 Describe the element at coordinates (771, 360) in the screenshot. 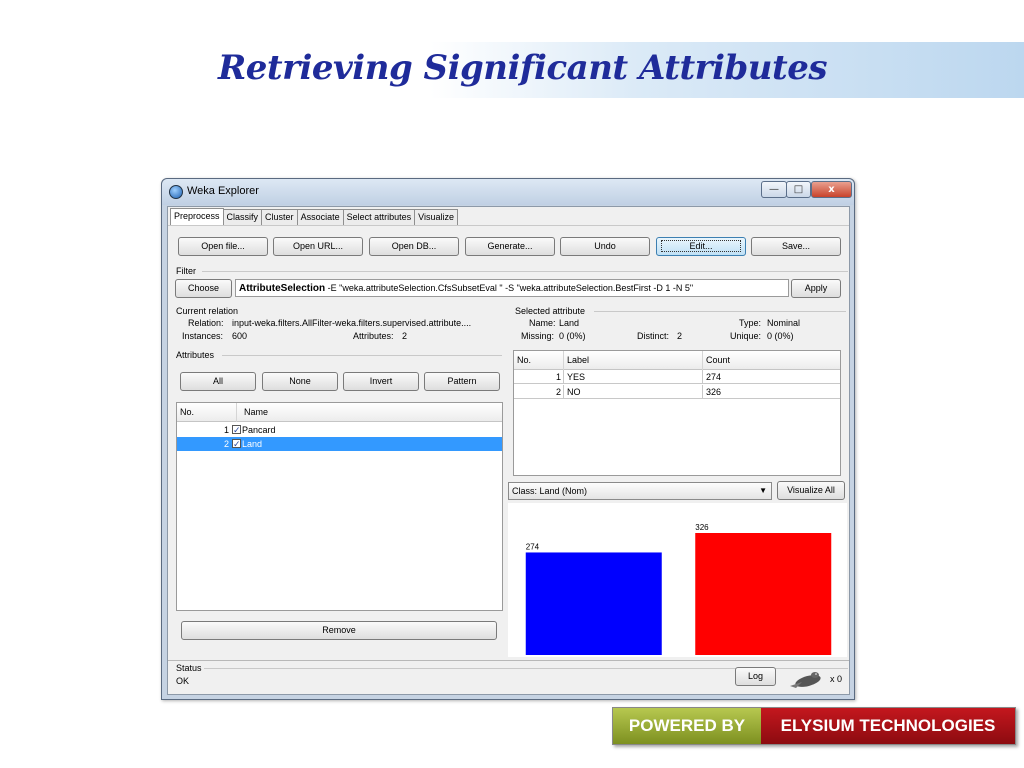

I see `column-header-count: Count` at that location.